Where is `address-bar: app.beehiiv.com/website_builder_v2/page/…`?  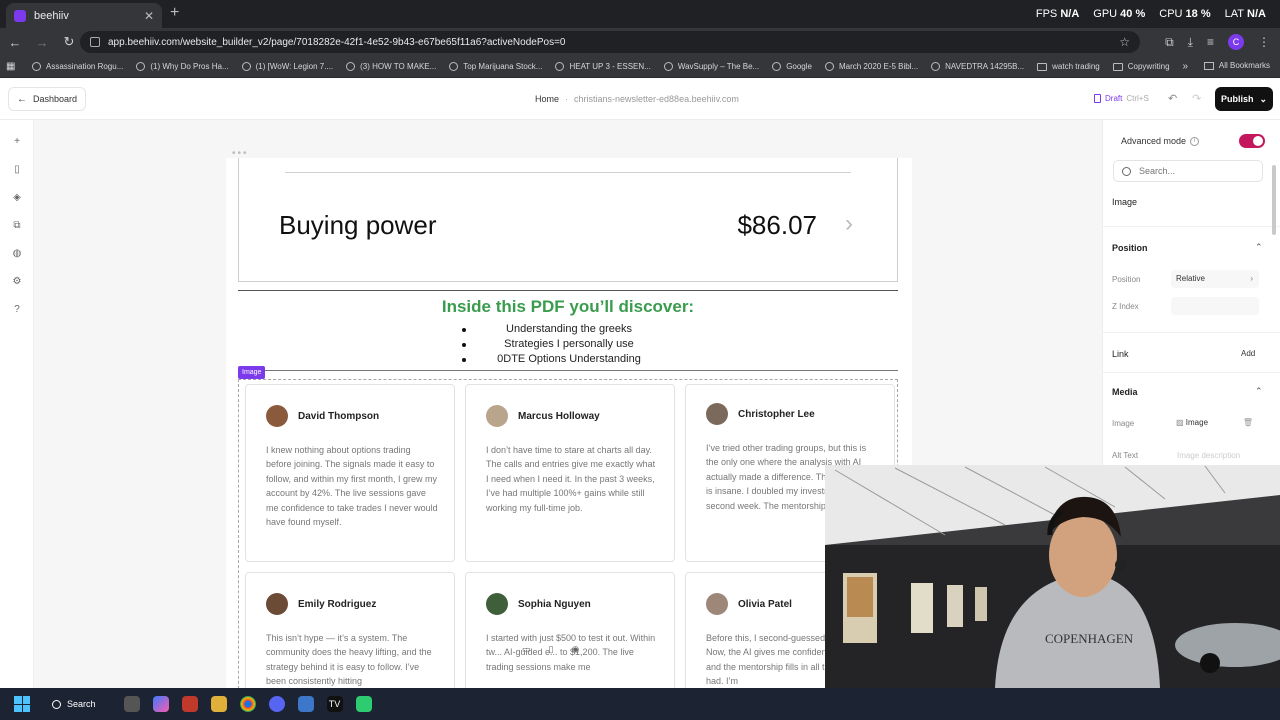
address-bar: app.beehiiv.com/website_builder_v2/page/… is located at coordinates (610, 42).